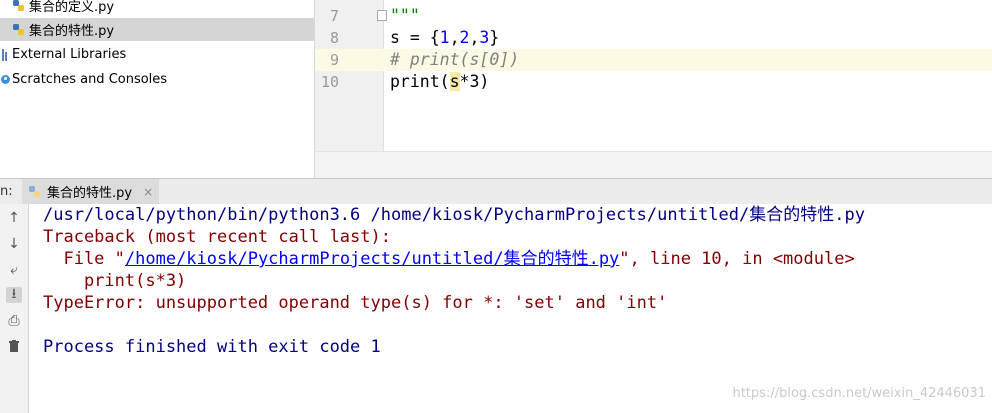  I want to click on up-arrow-icon: ↑, so click(14, 218).